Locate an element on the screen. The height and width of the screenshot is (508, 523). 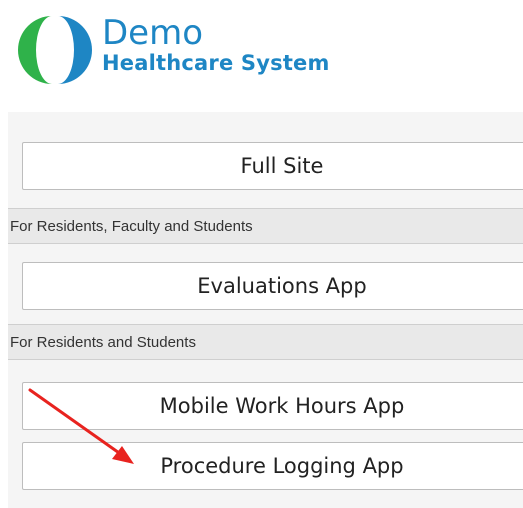
section-header-residents-students: For Residents and Students is located at coordinates (265, 342).